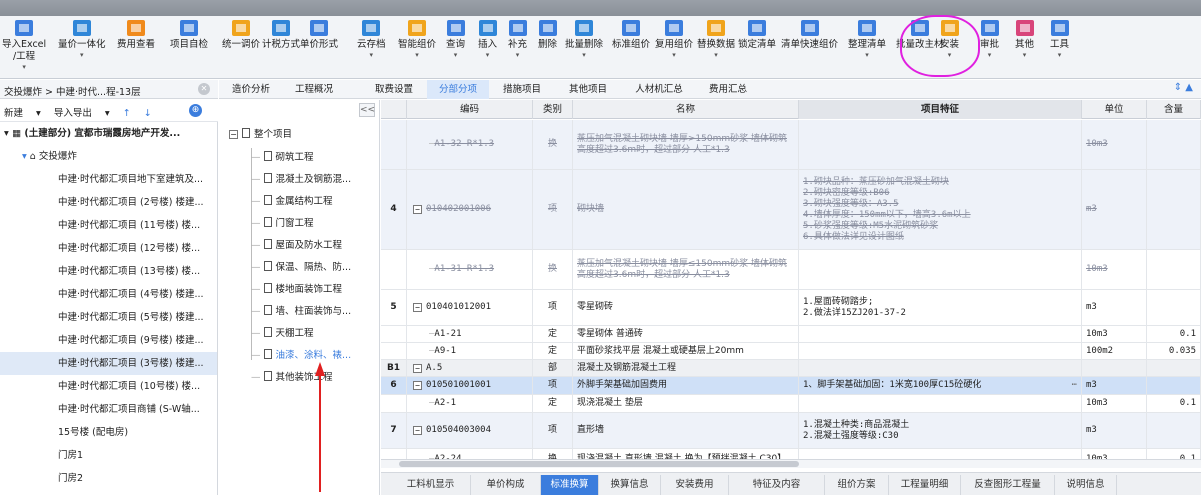  What do you see at coordinates (108, 156) in the screenshot?
I see `project-tree-item: ▾ ⌂ 交投爆炸` at bounding box center [108, 156].